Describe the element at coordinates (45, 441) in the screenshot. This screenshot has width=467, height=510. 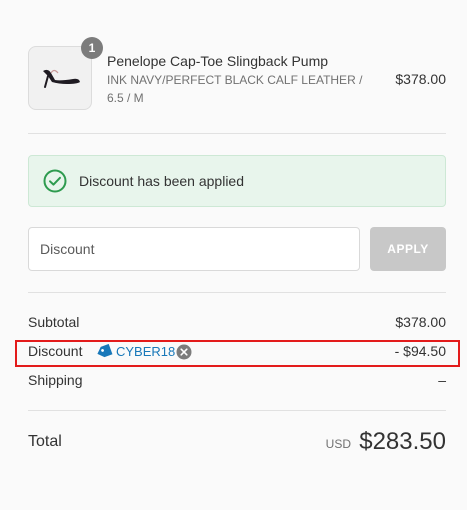
I see `total-label: Total` at that location.